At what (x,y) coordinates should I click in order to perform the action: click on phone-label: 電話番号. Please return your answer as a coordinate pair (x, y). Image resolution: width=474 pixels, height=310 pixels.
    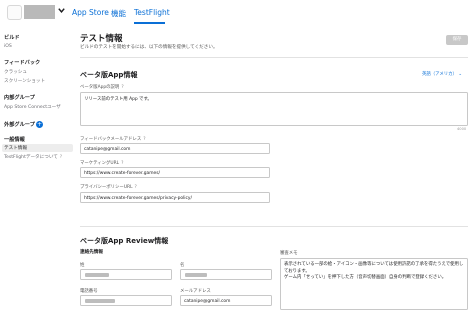
    Looking at the image, I should click on (89, 291).